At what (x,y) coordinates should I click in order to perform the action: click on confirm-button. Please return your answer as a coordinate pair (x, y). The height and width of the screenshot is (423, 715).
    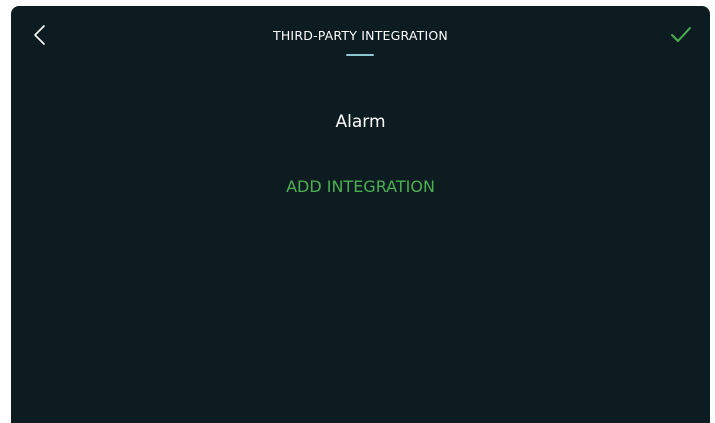
    Looking at the image, I should click on (681, 35).